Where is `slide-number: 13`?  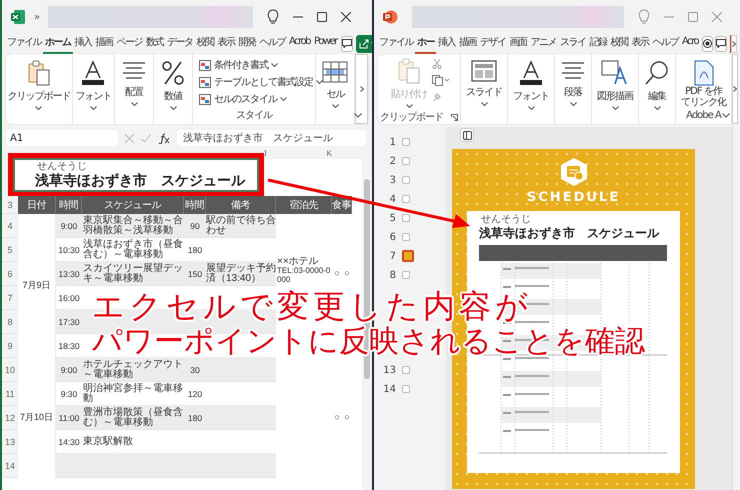 slide-number: 13 is located at coordinates (388, 370).